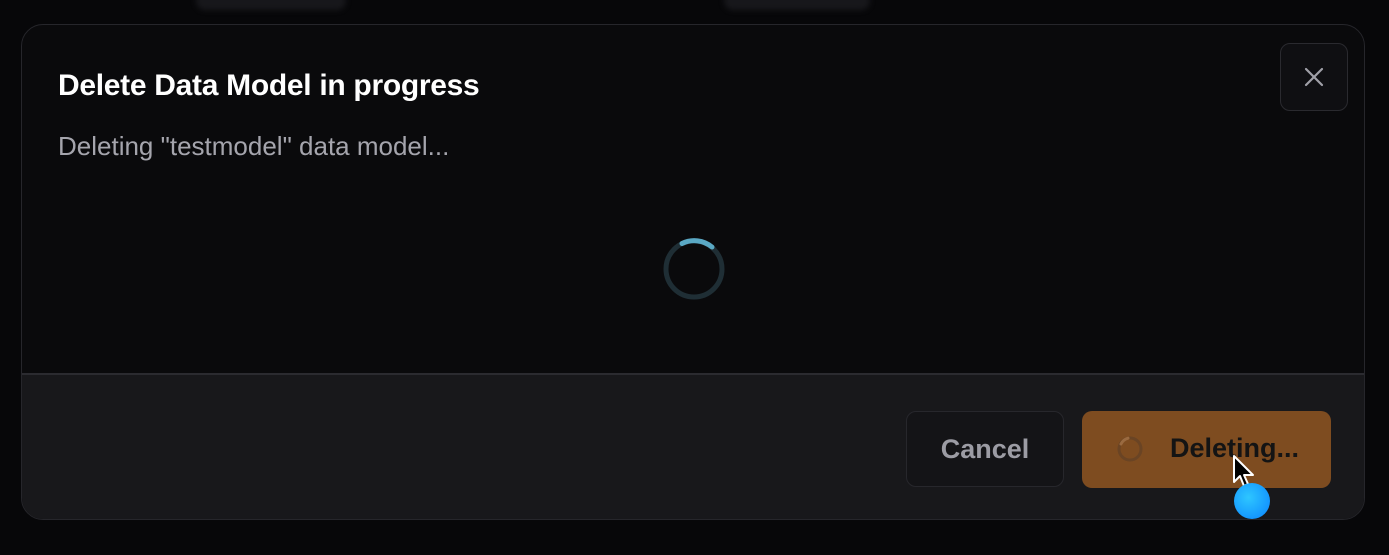  I want to click on cancel-button-label: Cancel, so click(985, 448).